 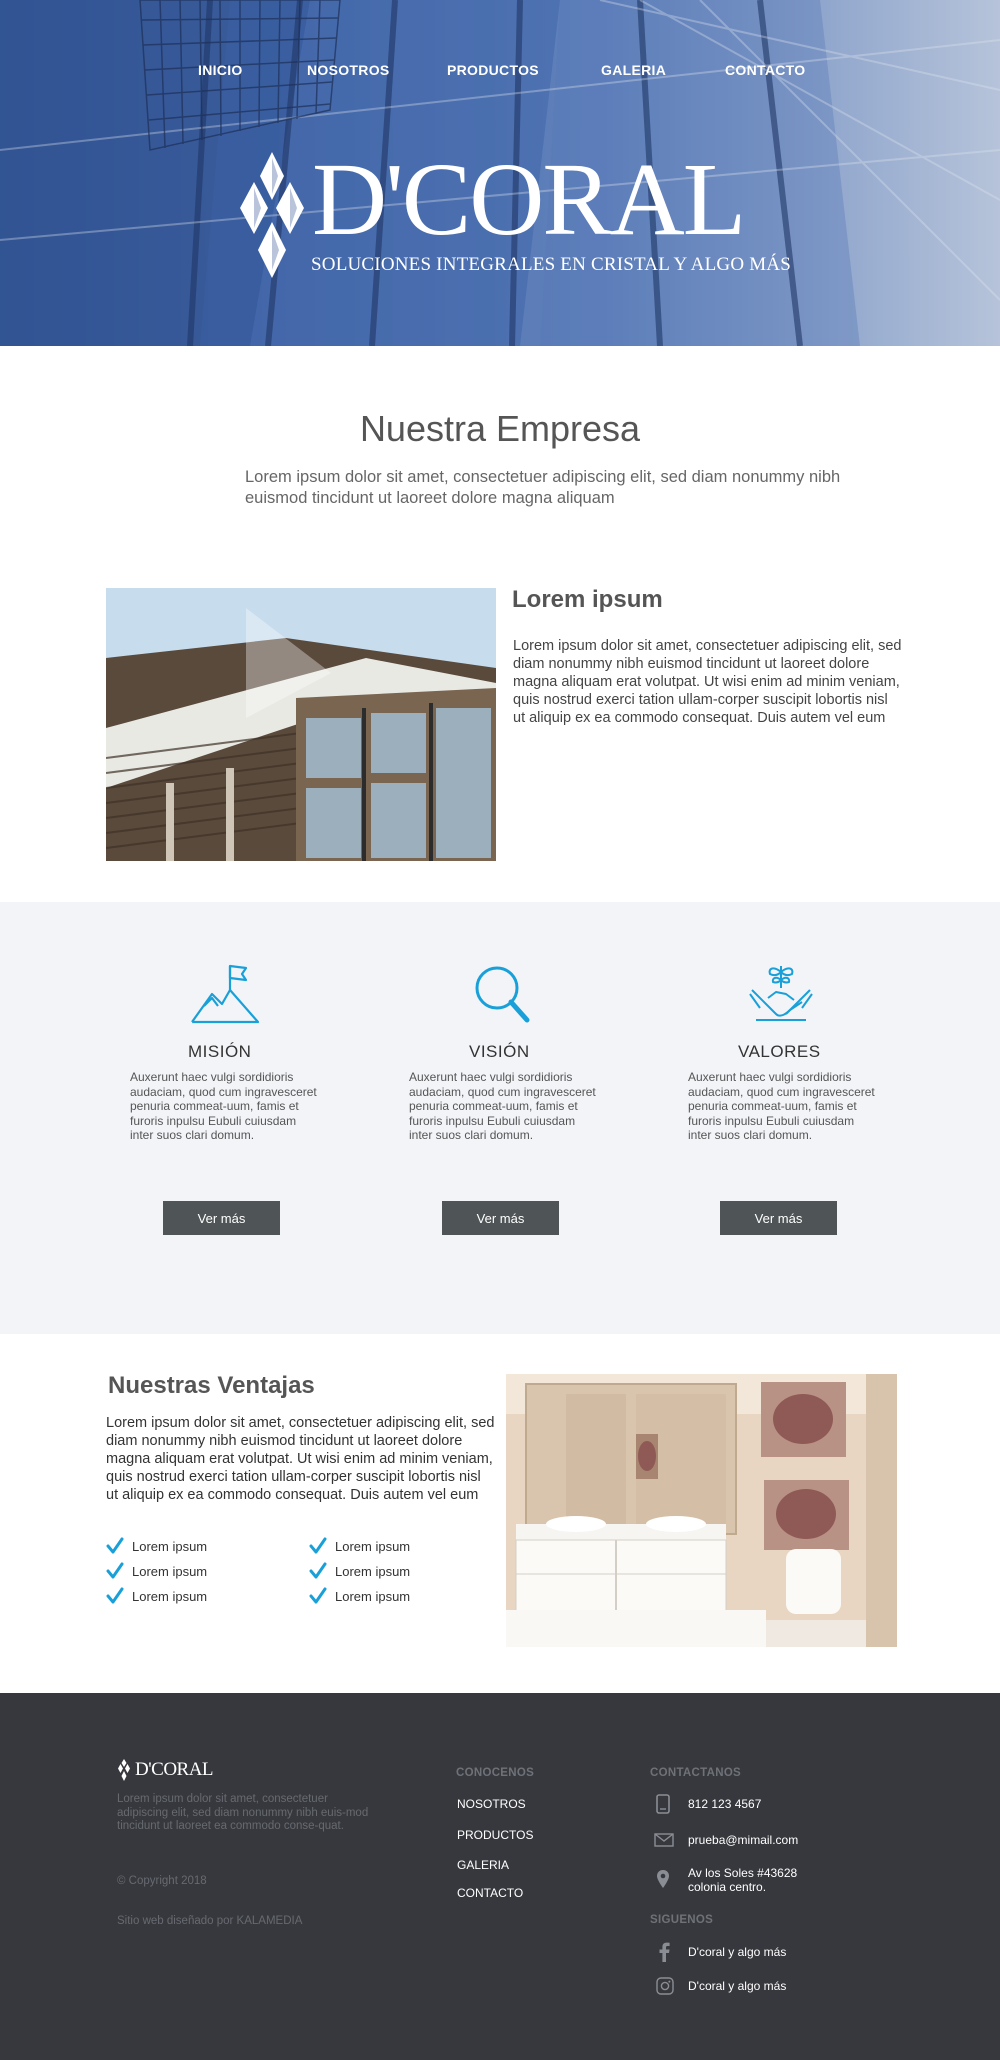 I want to click on envelope-icon, so click(x=664, y=1840).